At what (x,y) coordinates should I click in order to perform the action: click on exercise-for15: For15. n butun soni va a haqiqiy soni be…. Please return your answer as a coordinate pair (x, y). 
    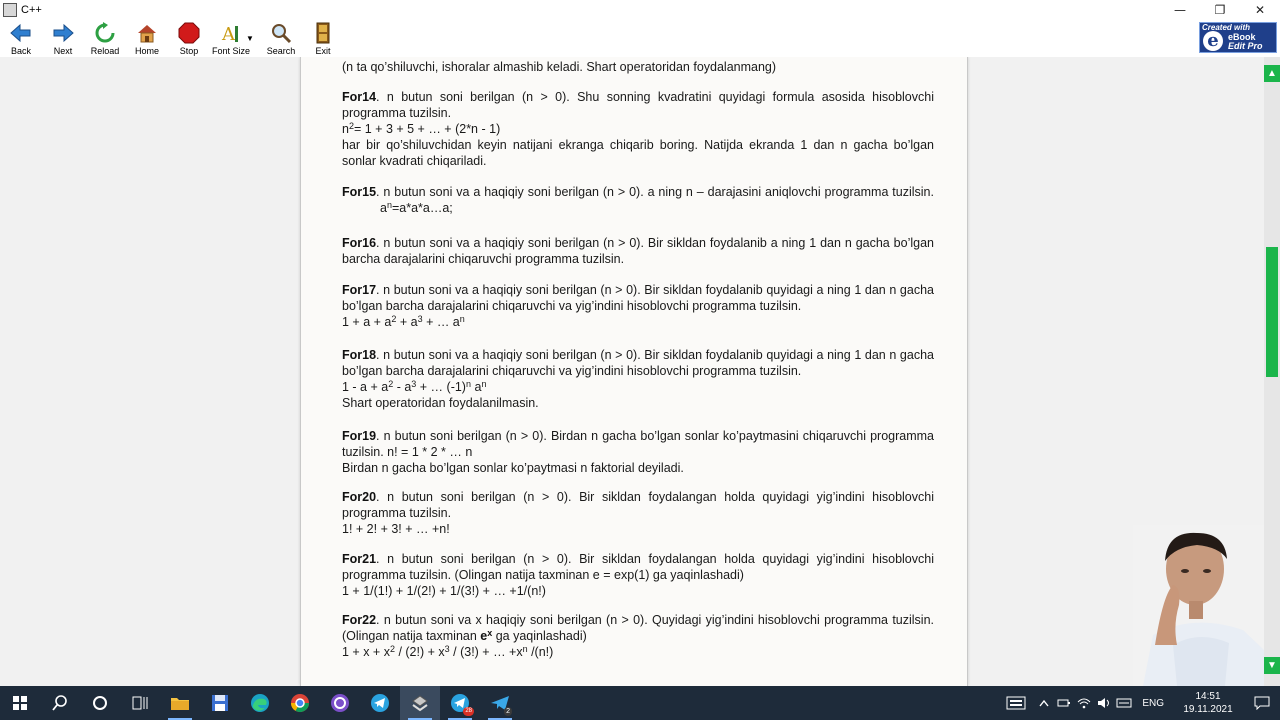
    Looking at the image, I should click on (638, 200).